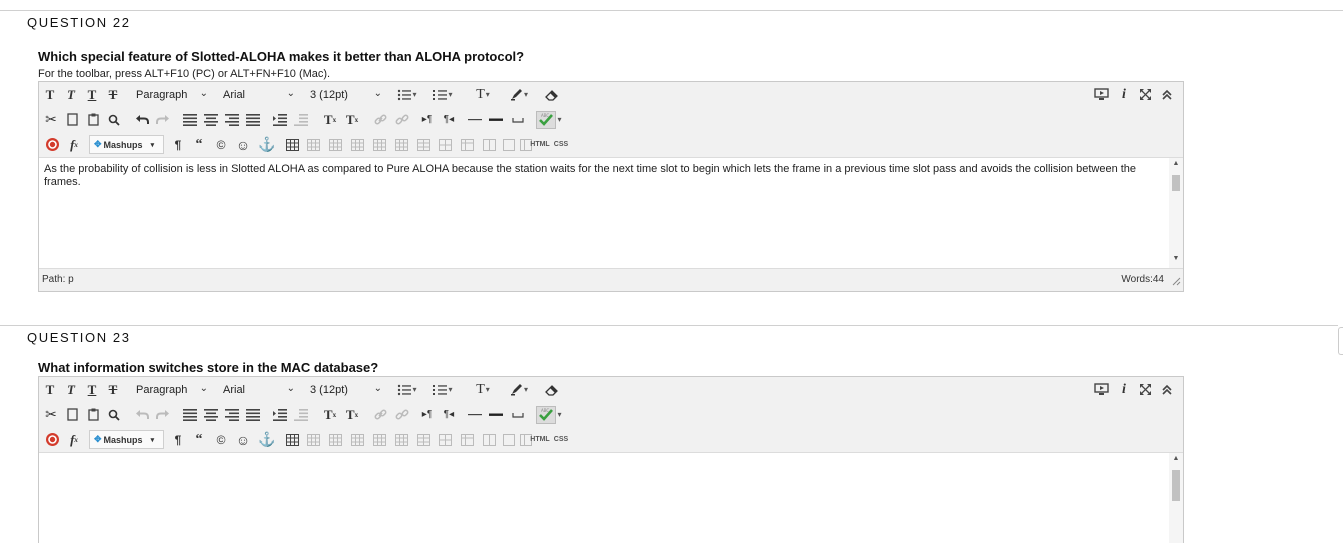 This screenshot has height=544, width=1343. Describe the element at coordinates (1176, 485) in the screenshot. I see `scroll-thumb` at that location.